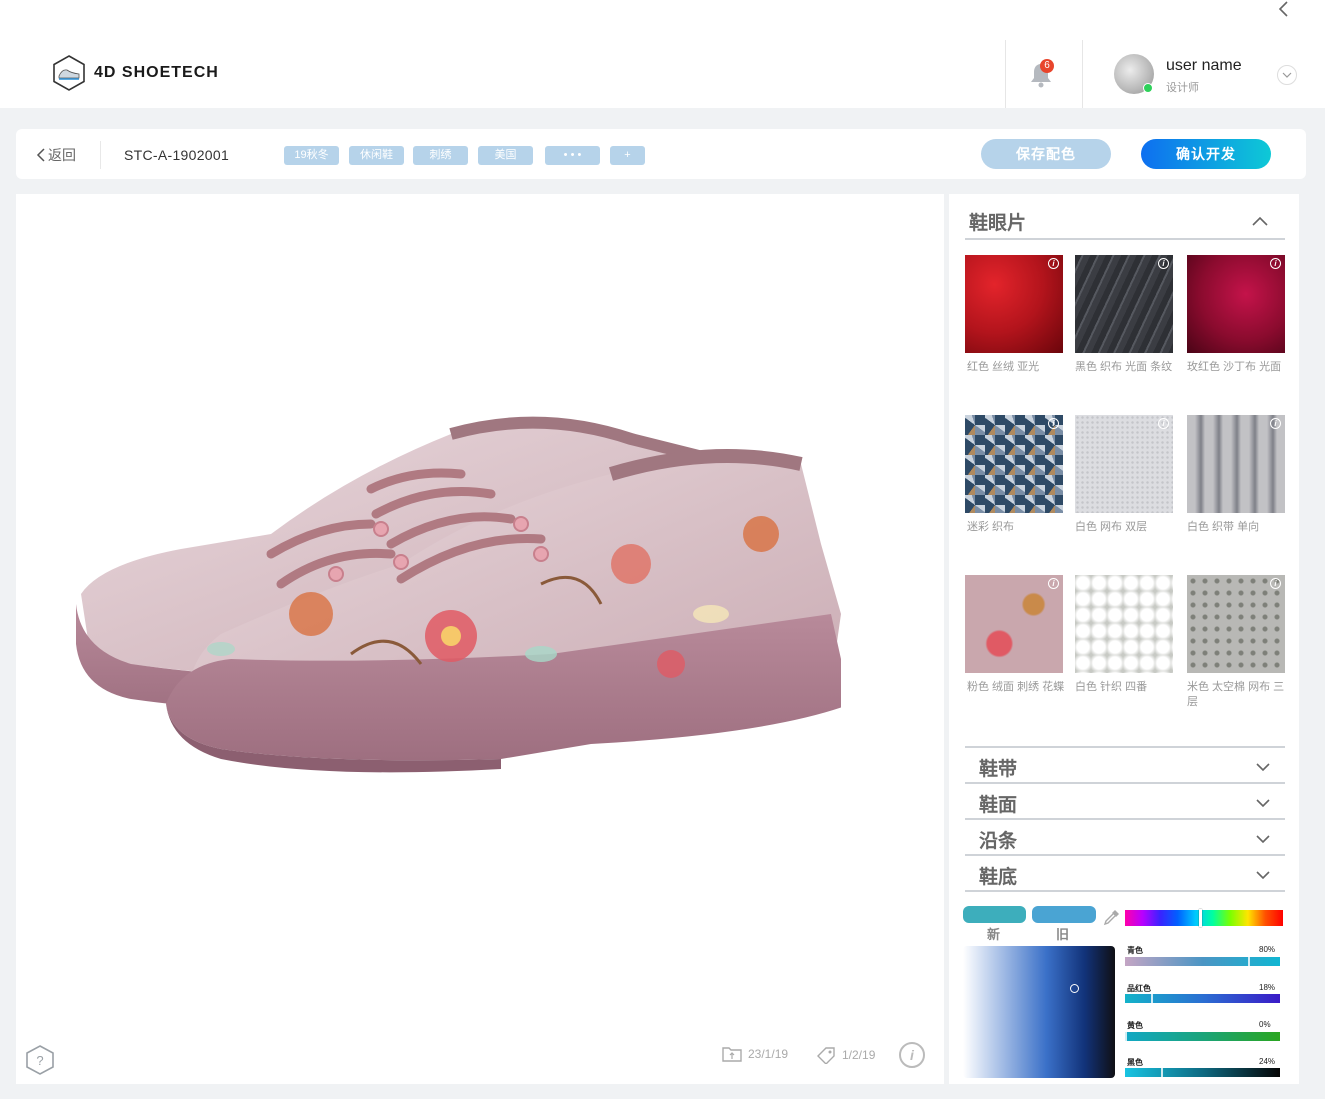 The height and width of the screenshot is (1099, 1325). I want to click on saturation-value-picker, so click(1039, 1012).